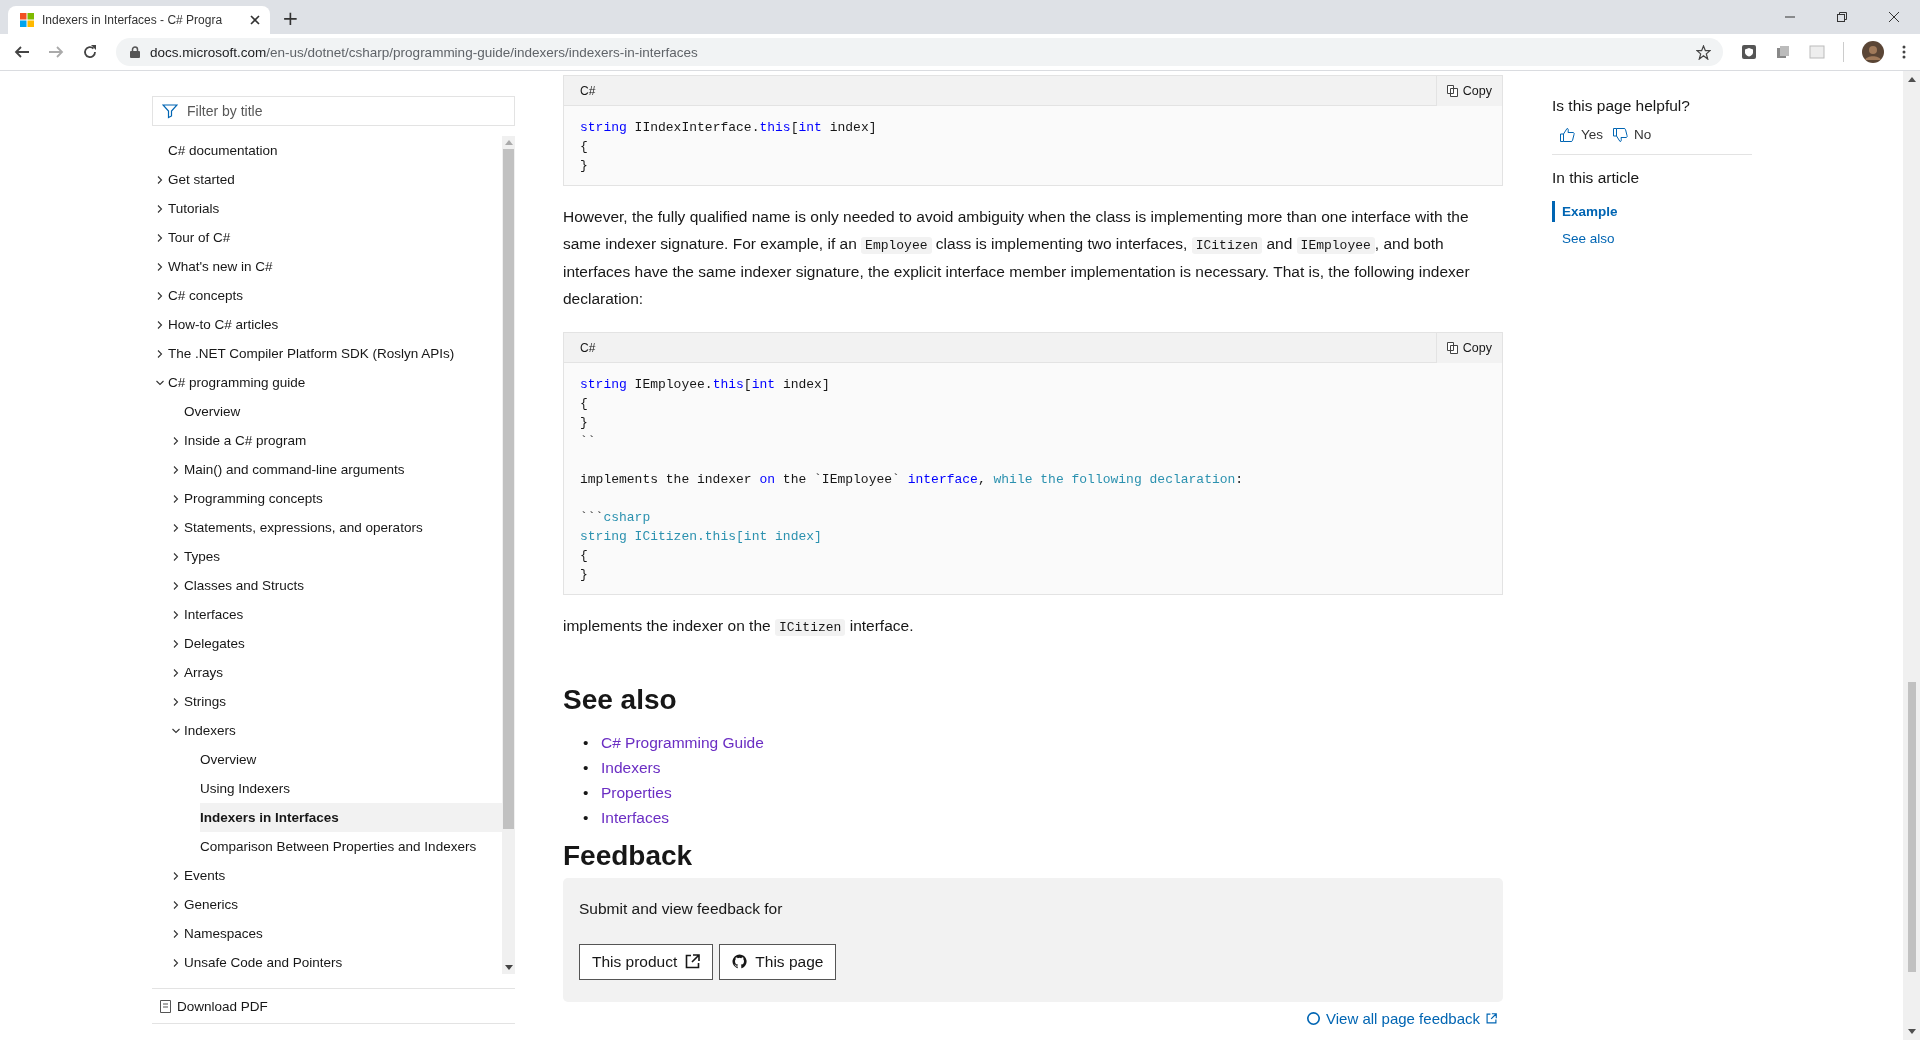 The height and width of the screenshot is (1040, 1920). I want to click on toc-item: C# concepts, so click(327, 295).